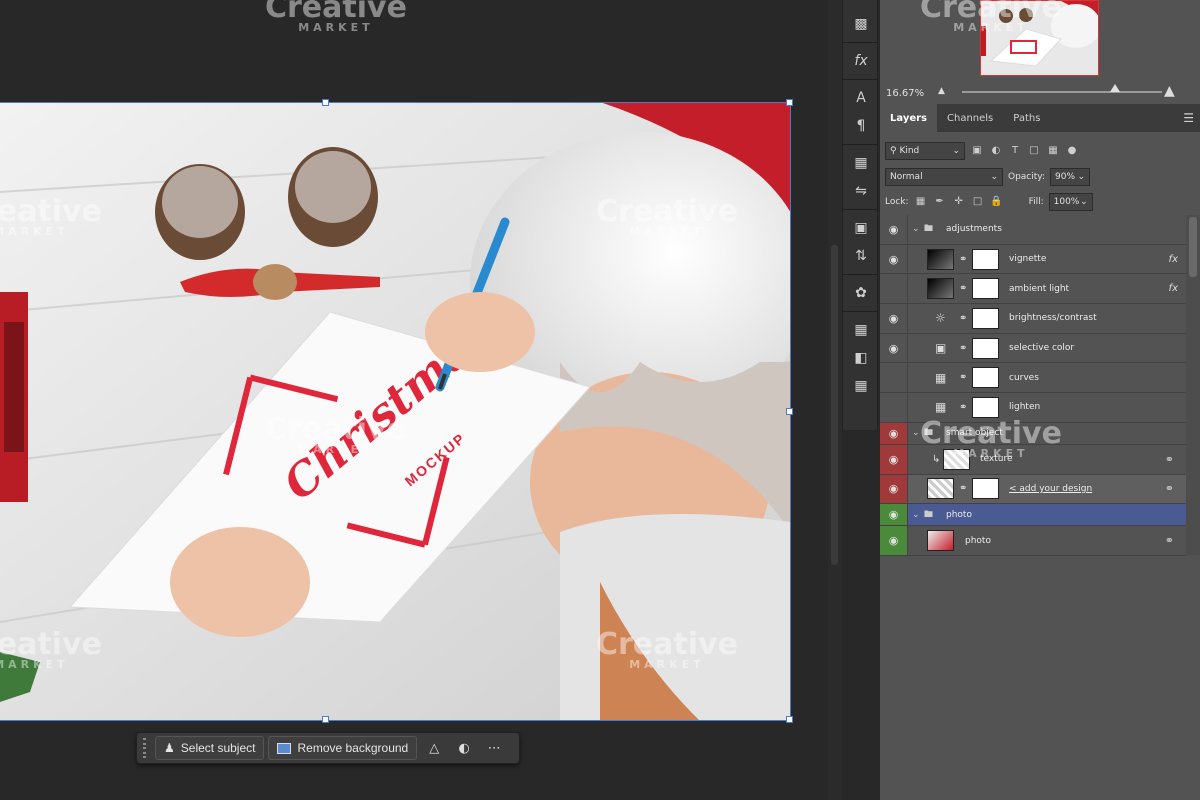 Image resolution: width=1200 pixels, height=800 pixels. Describe the element at coordinates (1027, 259) in the screenshot. I see `layer-name: vignette` at that location.